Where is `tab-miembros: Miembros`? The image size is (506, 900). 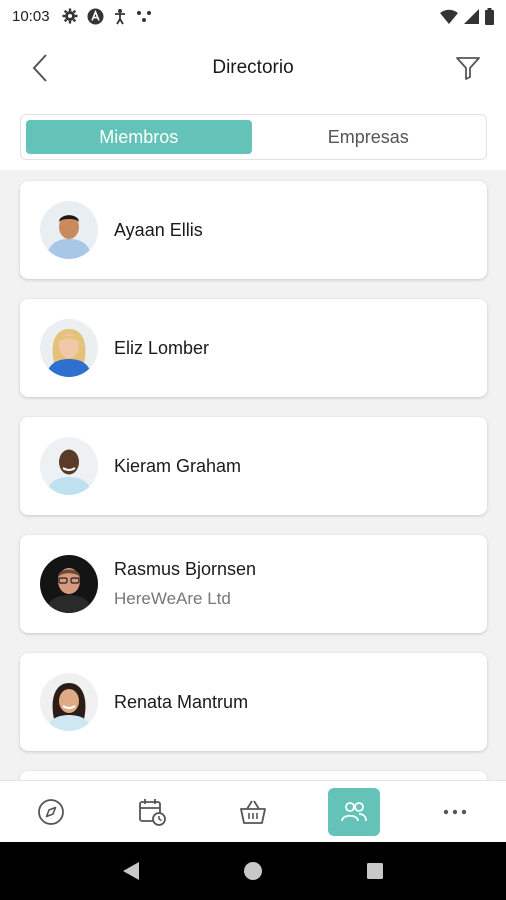
tab-miembros: Miembros is located at coordinates (139, 137).